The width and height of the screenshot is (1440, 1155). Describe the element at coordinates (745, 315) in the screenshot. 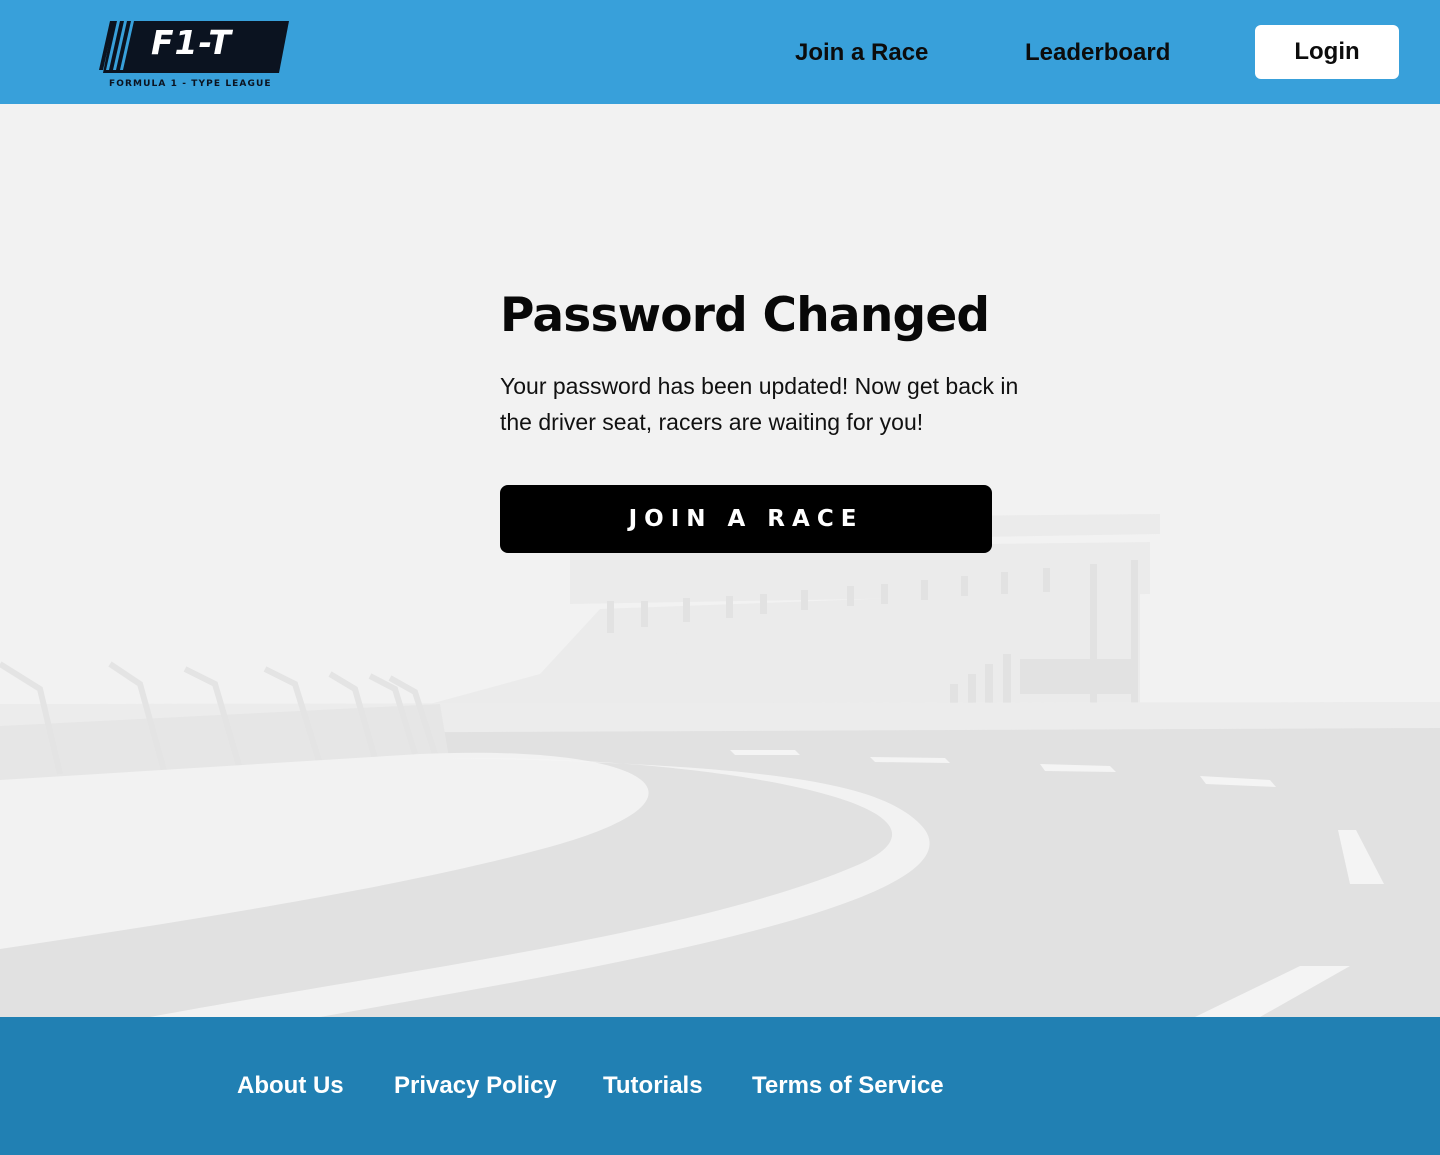

I see `page-title: Password Changed` at that location.